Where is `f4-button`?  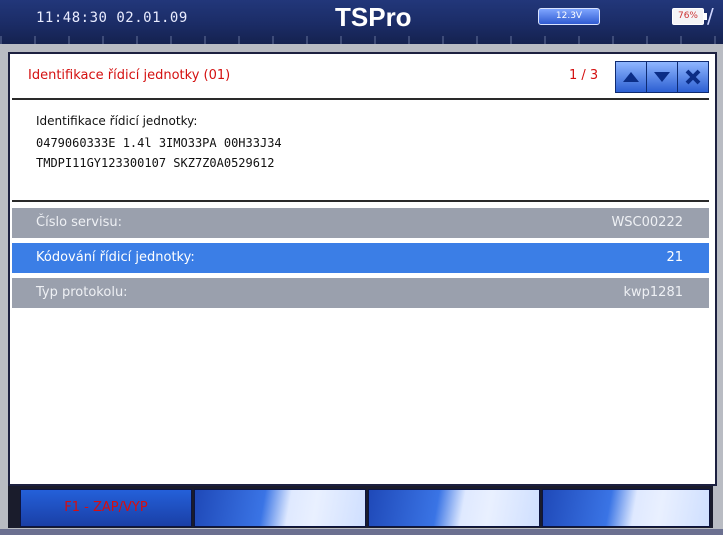
f4-button is located at coordinates (626, 508).